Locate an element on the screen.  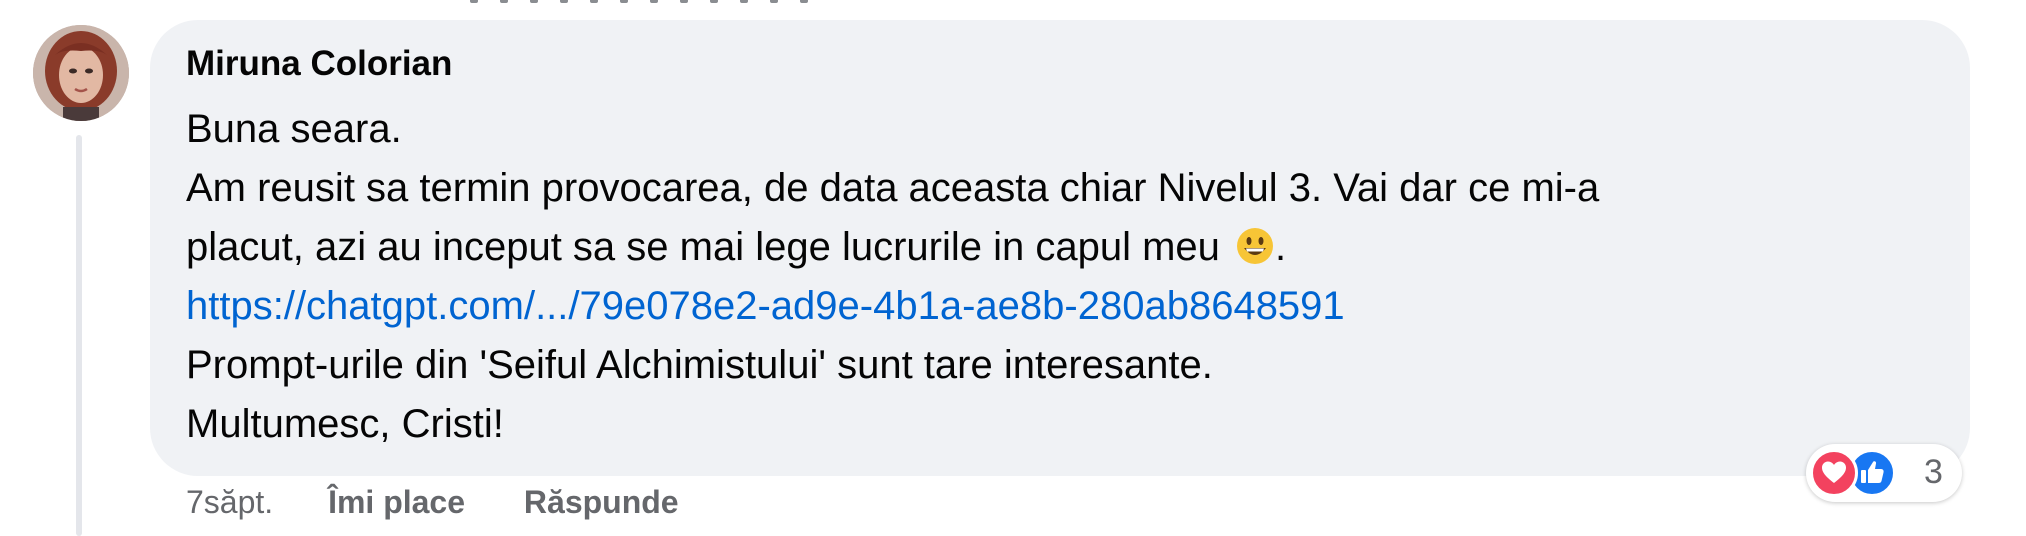
avatar-photo is located at coordinates (81, 73).